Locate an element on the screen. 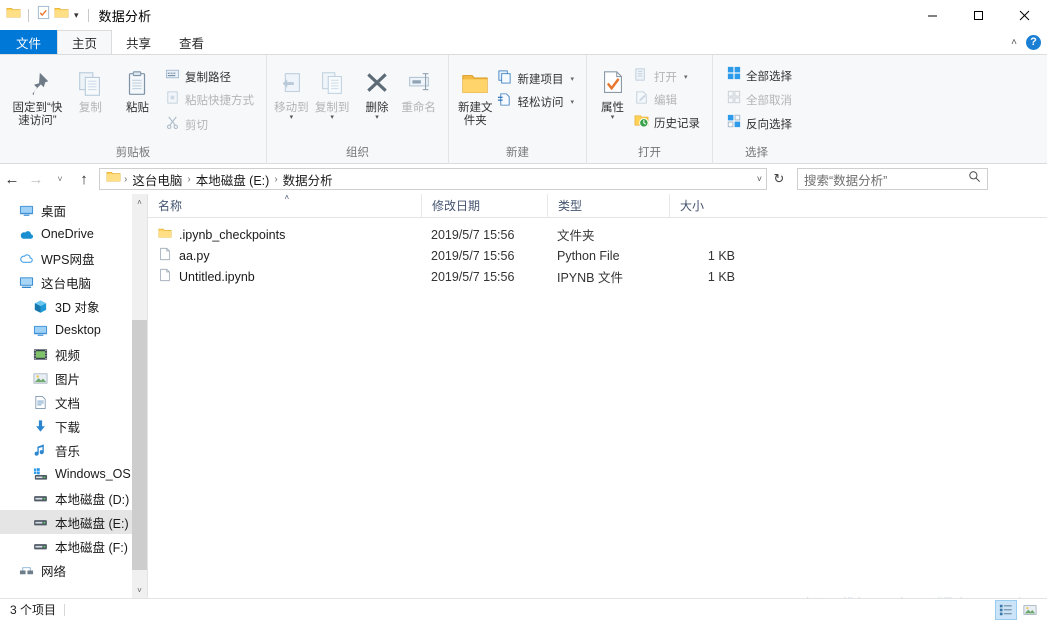  column-header-name: ˄ 名称 is located at coordinates (284, 205).